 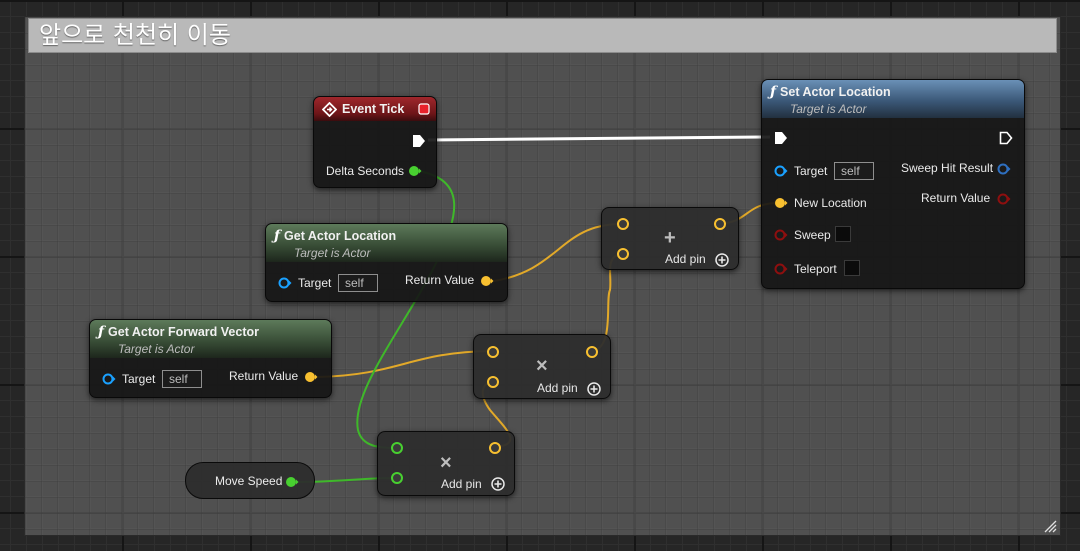 I want to click on set-actor-location-title: Set Actor Location, so click(x=835, y=92).